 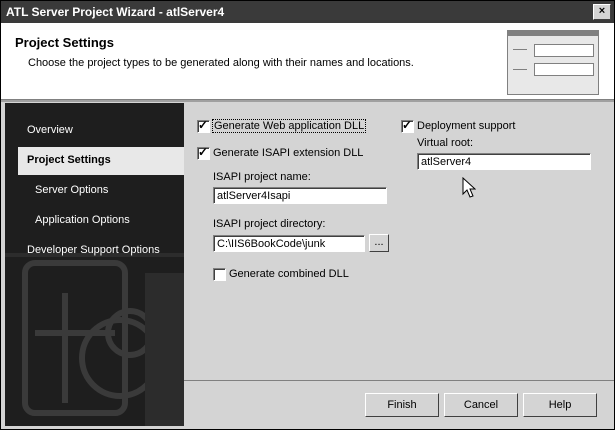 I want to click on title-bar: ATL Server Project Wizard - atlServer4 ×, so click(x=307, y=12).